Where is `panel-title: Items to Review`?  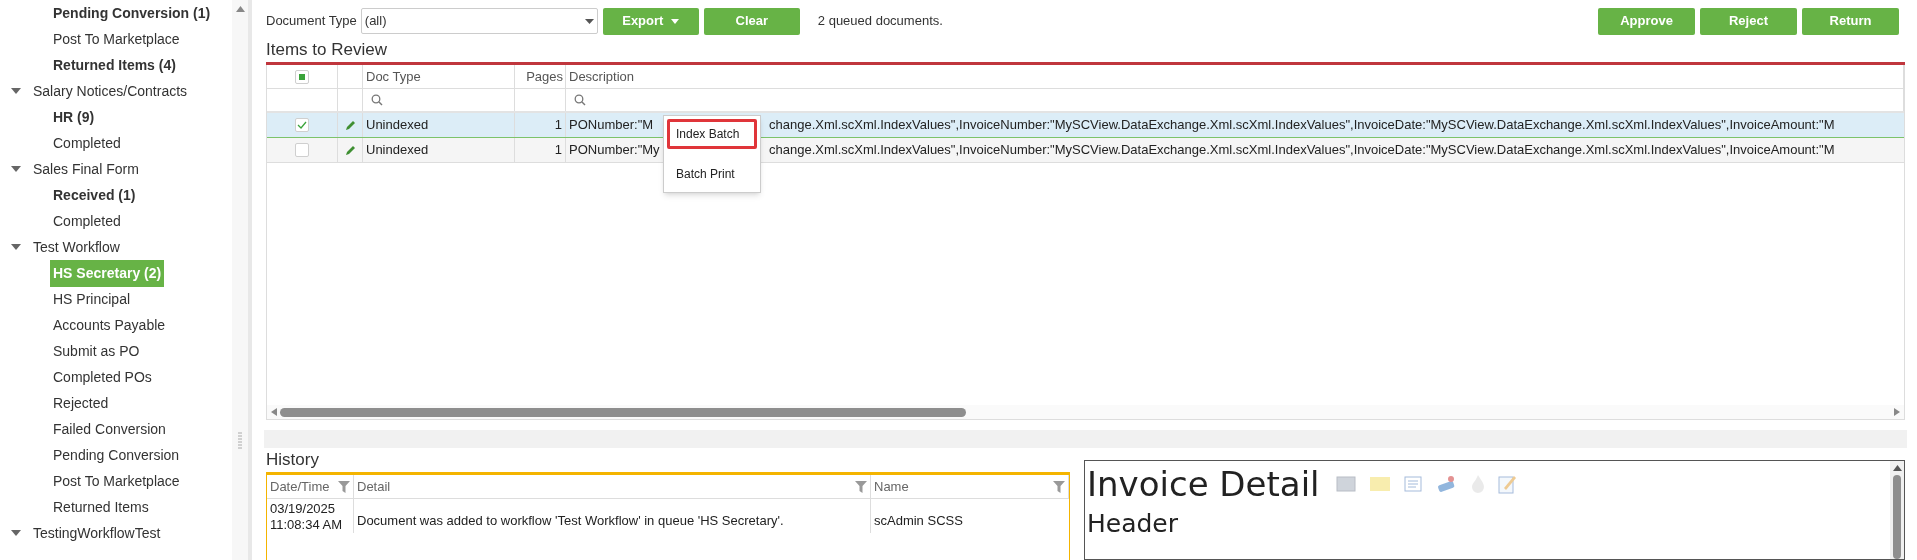
panel-title: Items to Review is located at coordinates (327, 50).